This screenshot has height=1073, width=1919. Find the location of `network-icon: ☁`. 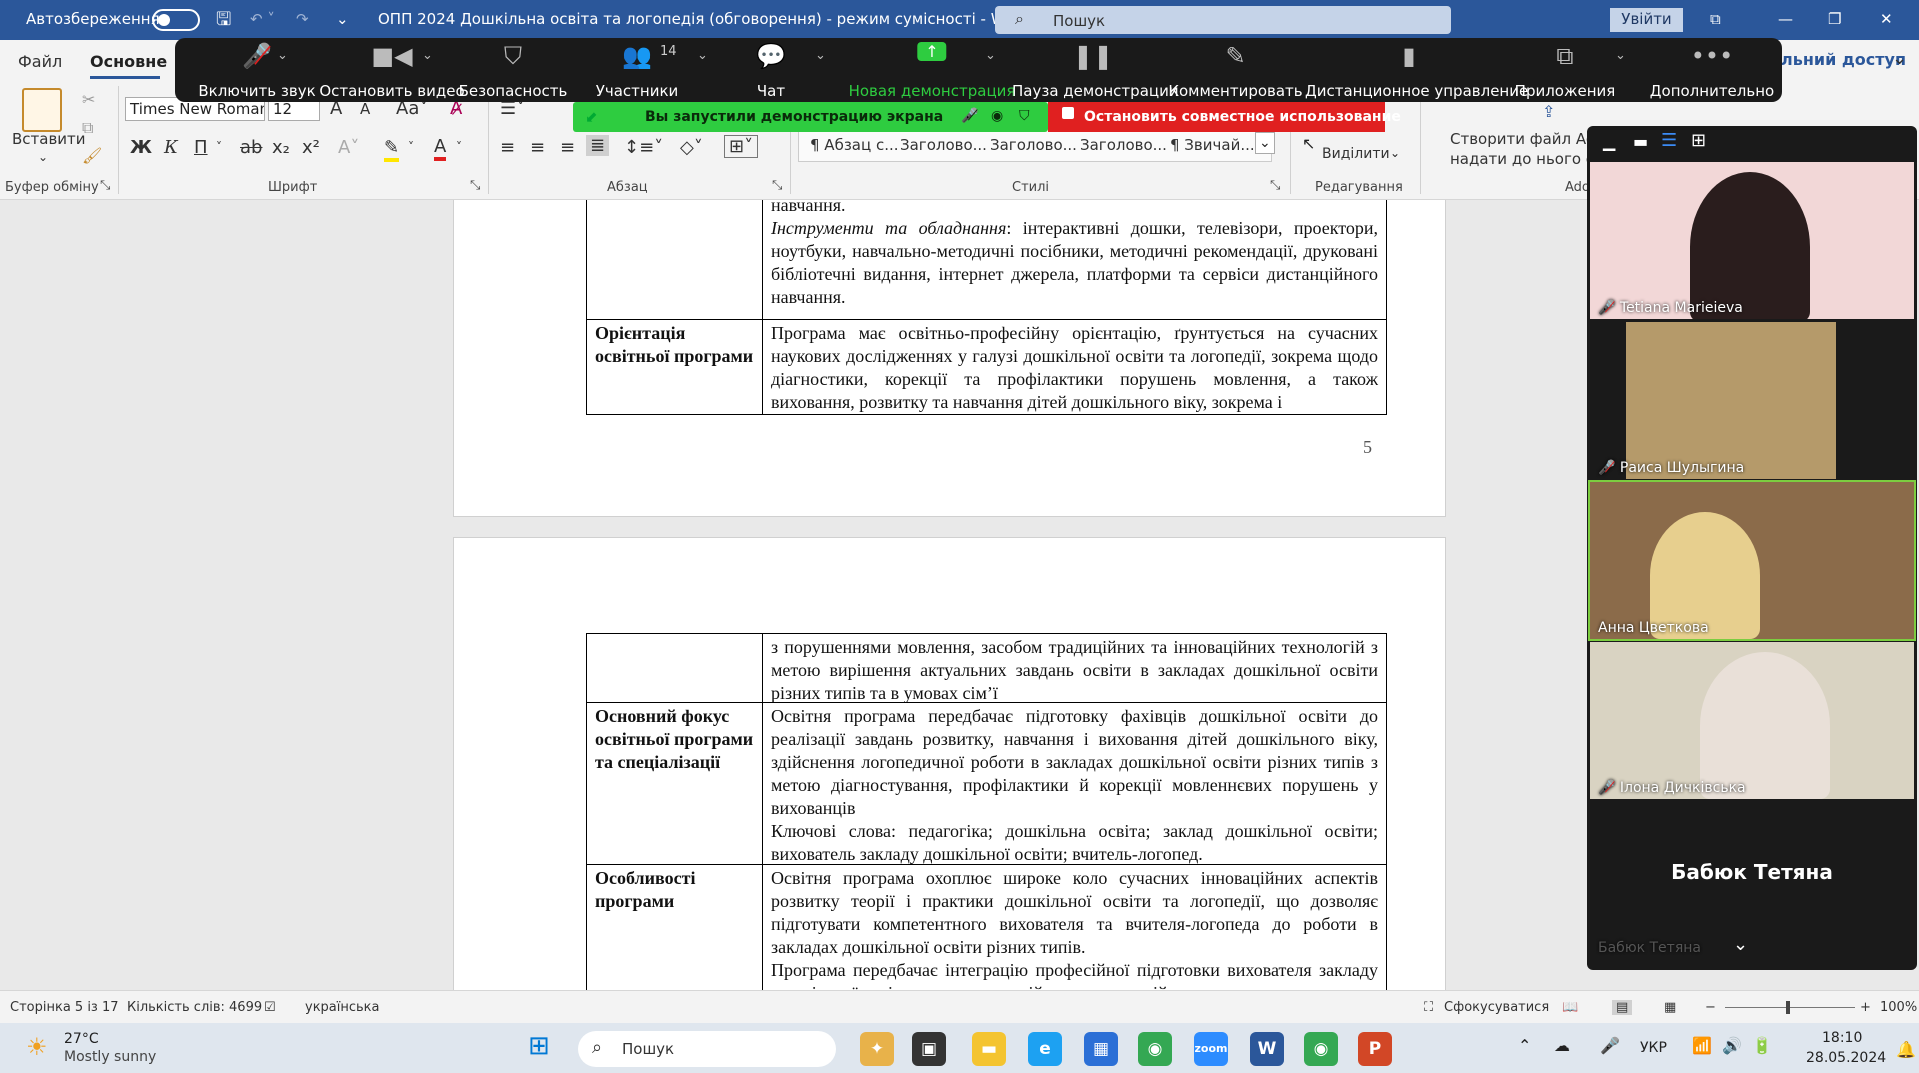

network-icon: ☁ is located at coordinates (1562, 1045).